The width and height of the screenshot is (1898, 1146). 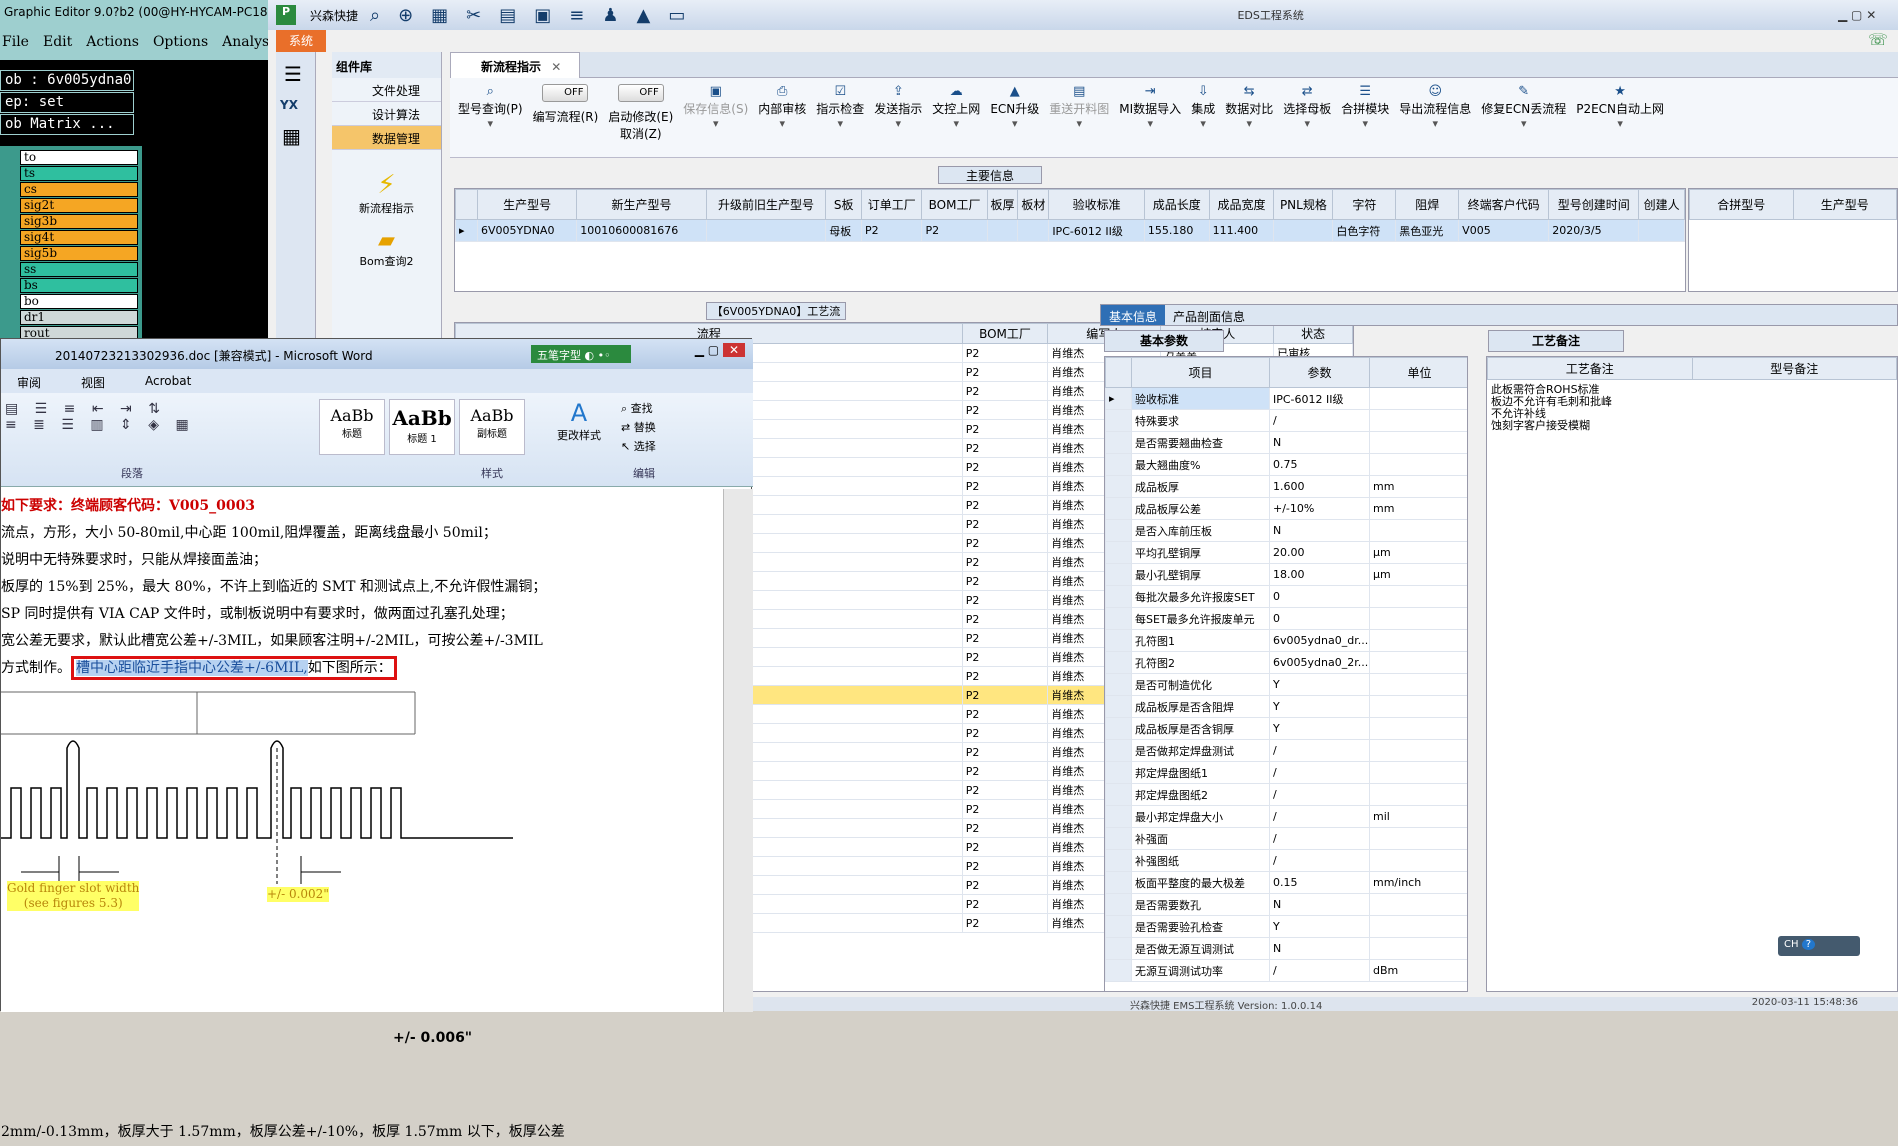 I want to click on param-row: 是否需要数孔 N, so click(x=1286, y=904).